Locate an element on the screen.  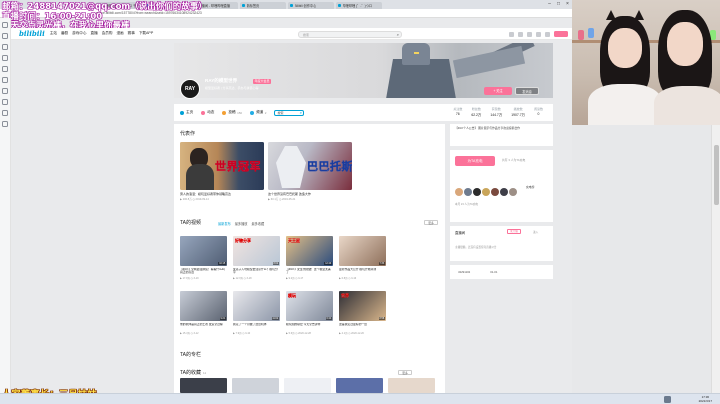
video-card: 世界 8:58 这是我见过最好的一台 ▶ 4.1万 ◷ 2020-12-20 is located at coordinates (362, 313).